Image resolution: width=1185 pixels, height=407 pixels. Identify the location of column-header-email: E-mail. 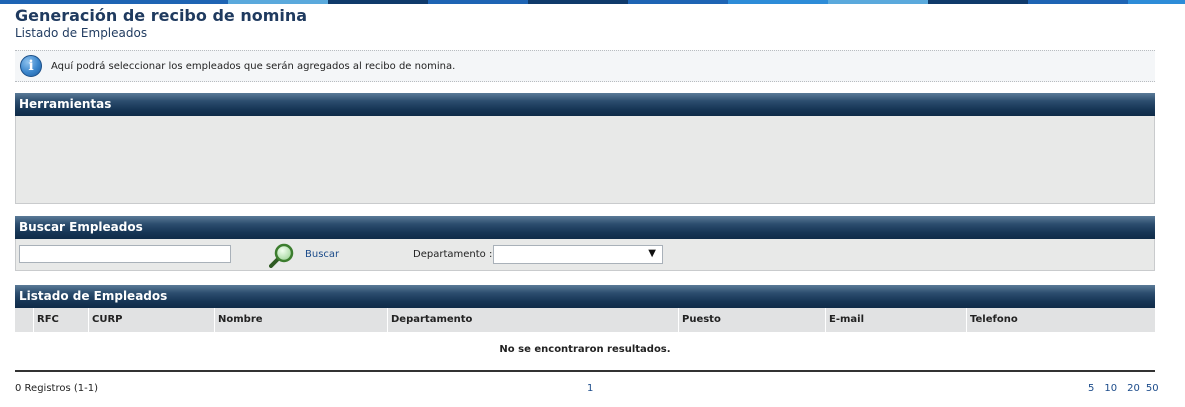
(895, 320).